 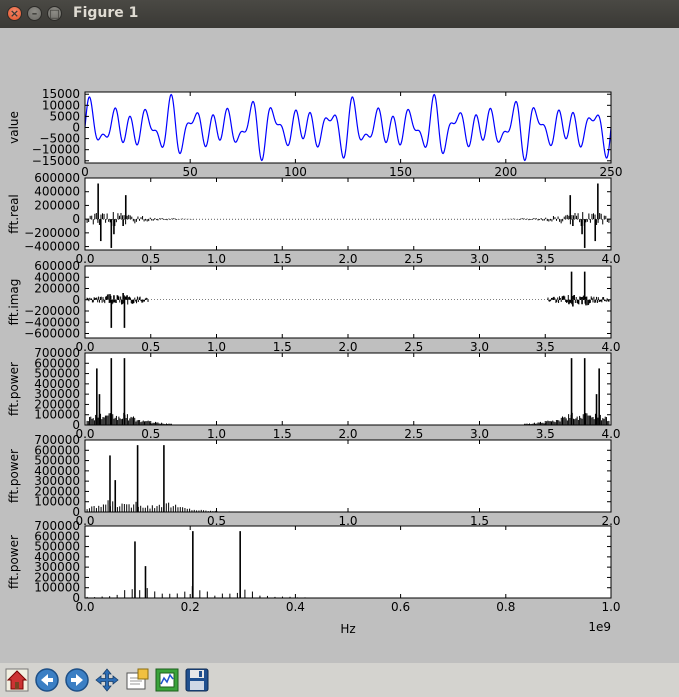 I want to click on arrow-right-icon, so click(x=77, y=680).